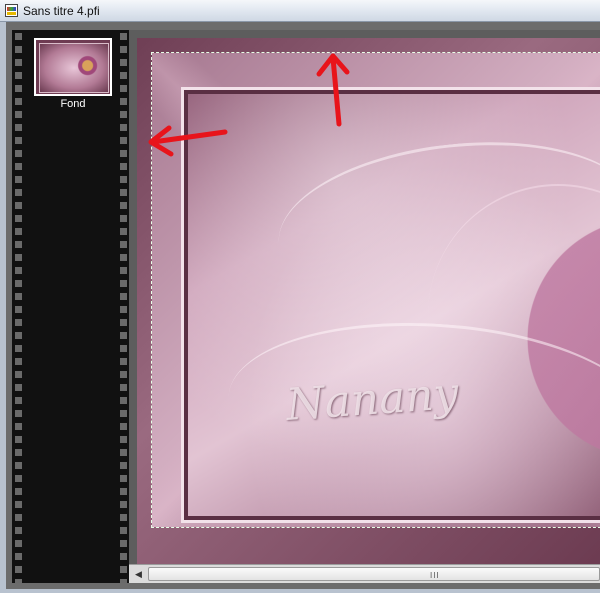 The height and width of the screenshot is (593, 600). I want to click on red-arrow-up-icon, so click(333, 90).